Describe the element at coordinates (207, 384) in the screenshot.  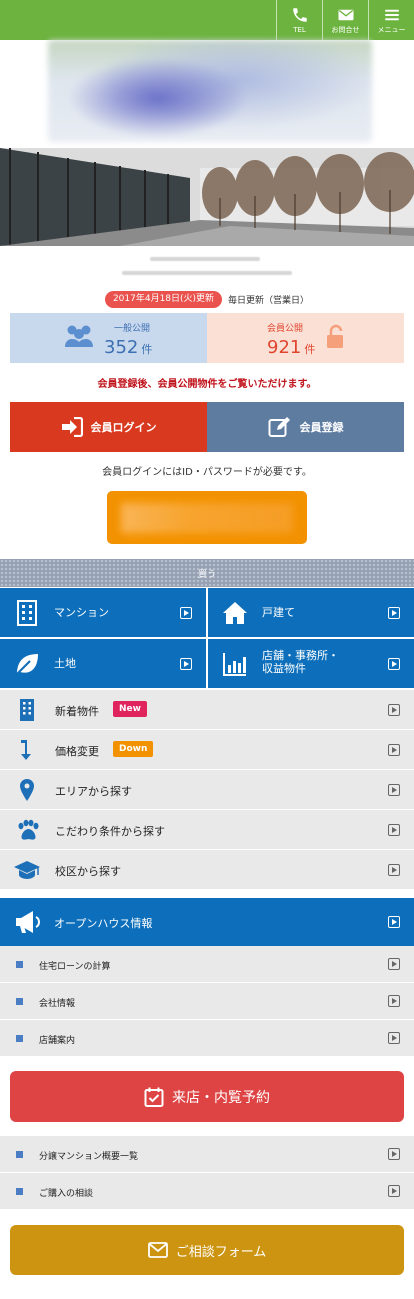
I see `member-note: 会員登録後、会員公開物件をご覧いただけます。` at that location.